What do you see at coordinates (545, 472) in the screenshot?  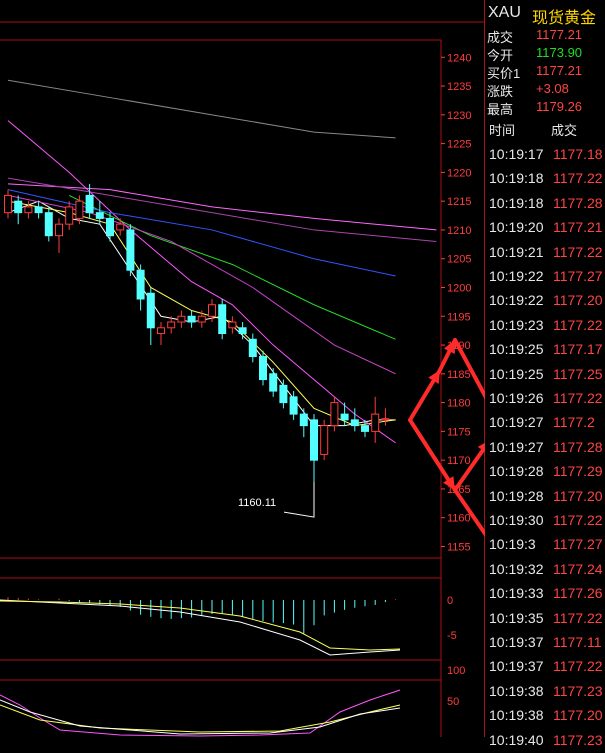 I see `tick-row: 10:19:28 1177.29` at bounding box center [545, 472].